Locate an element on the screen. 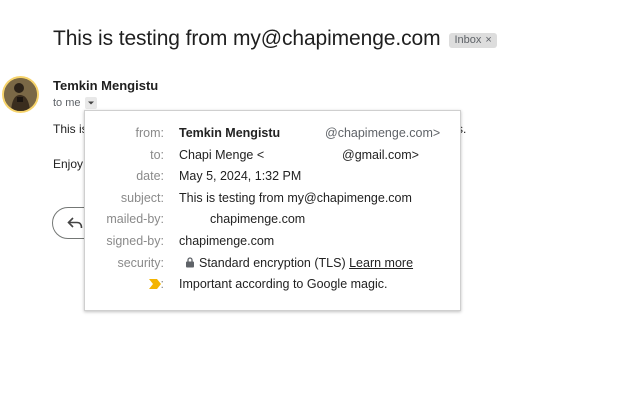 This screenshot has width=633, height=396. importance-value: Important according to Google magic. is located at coordinates (283, 284).